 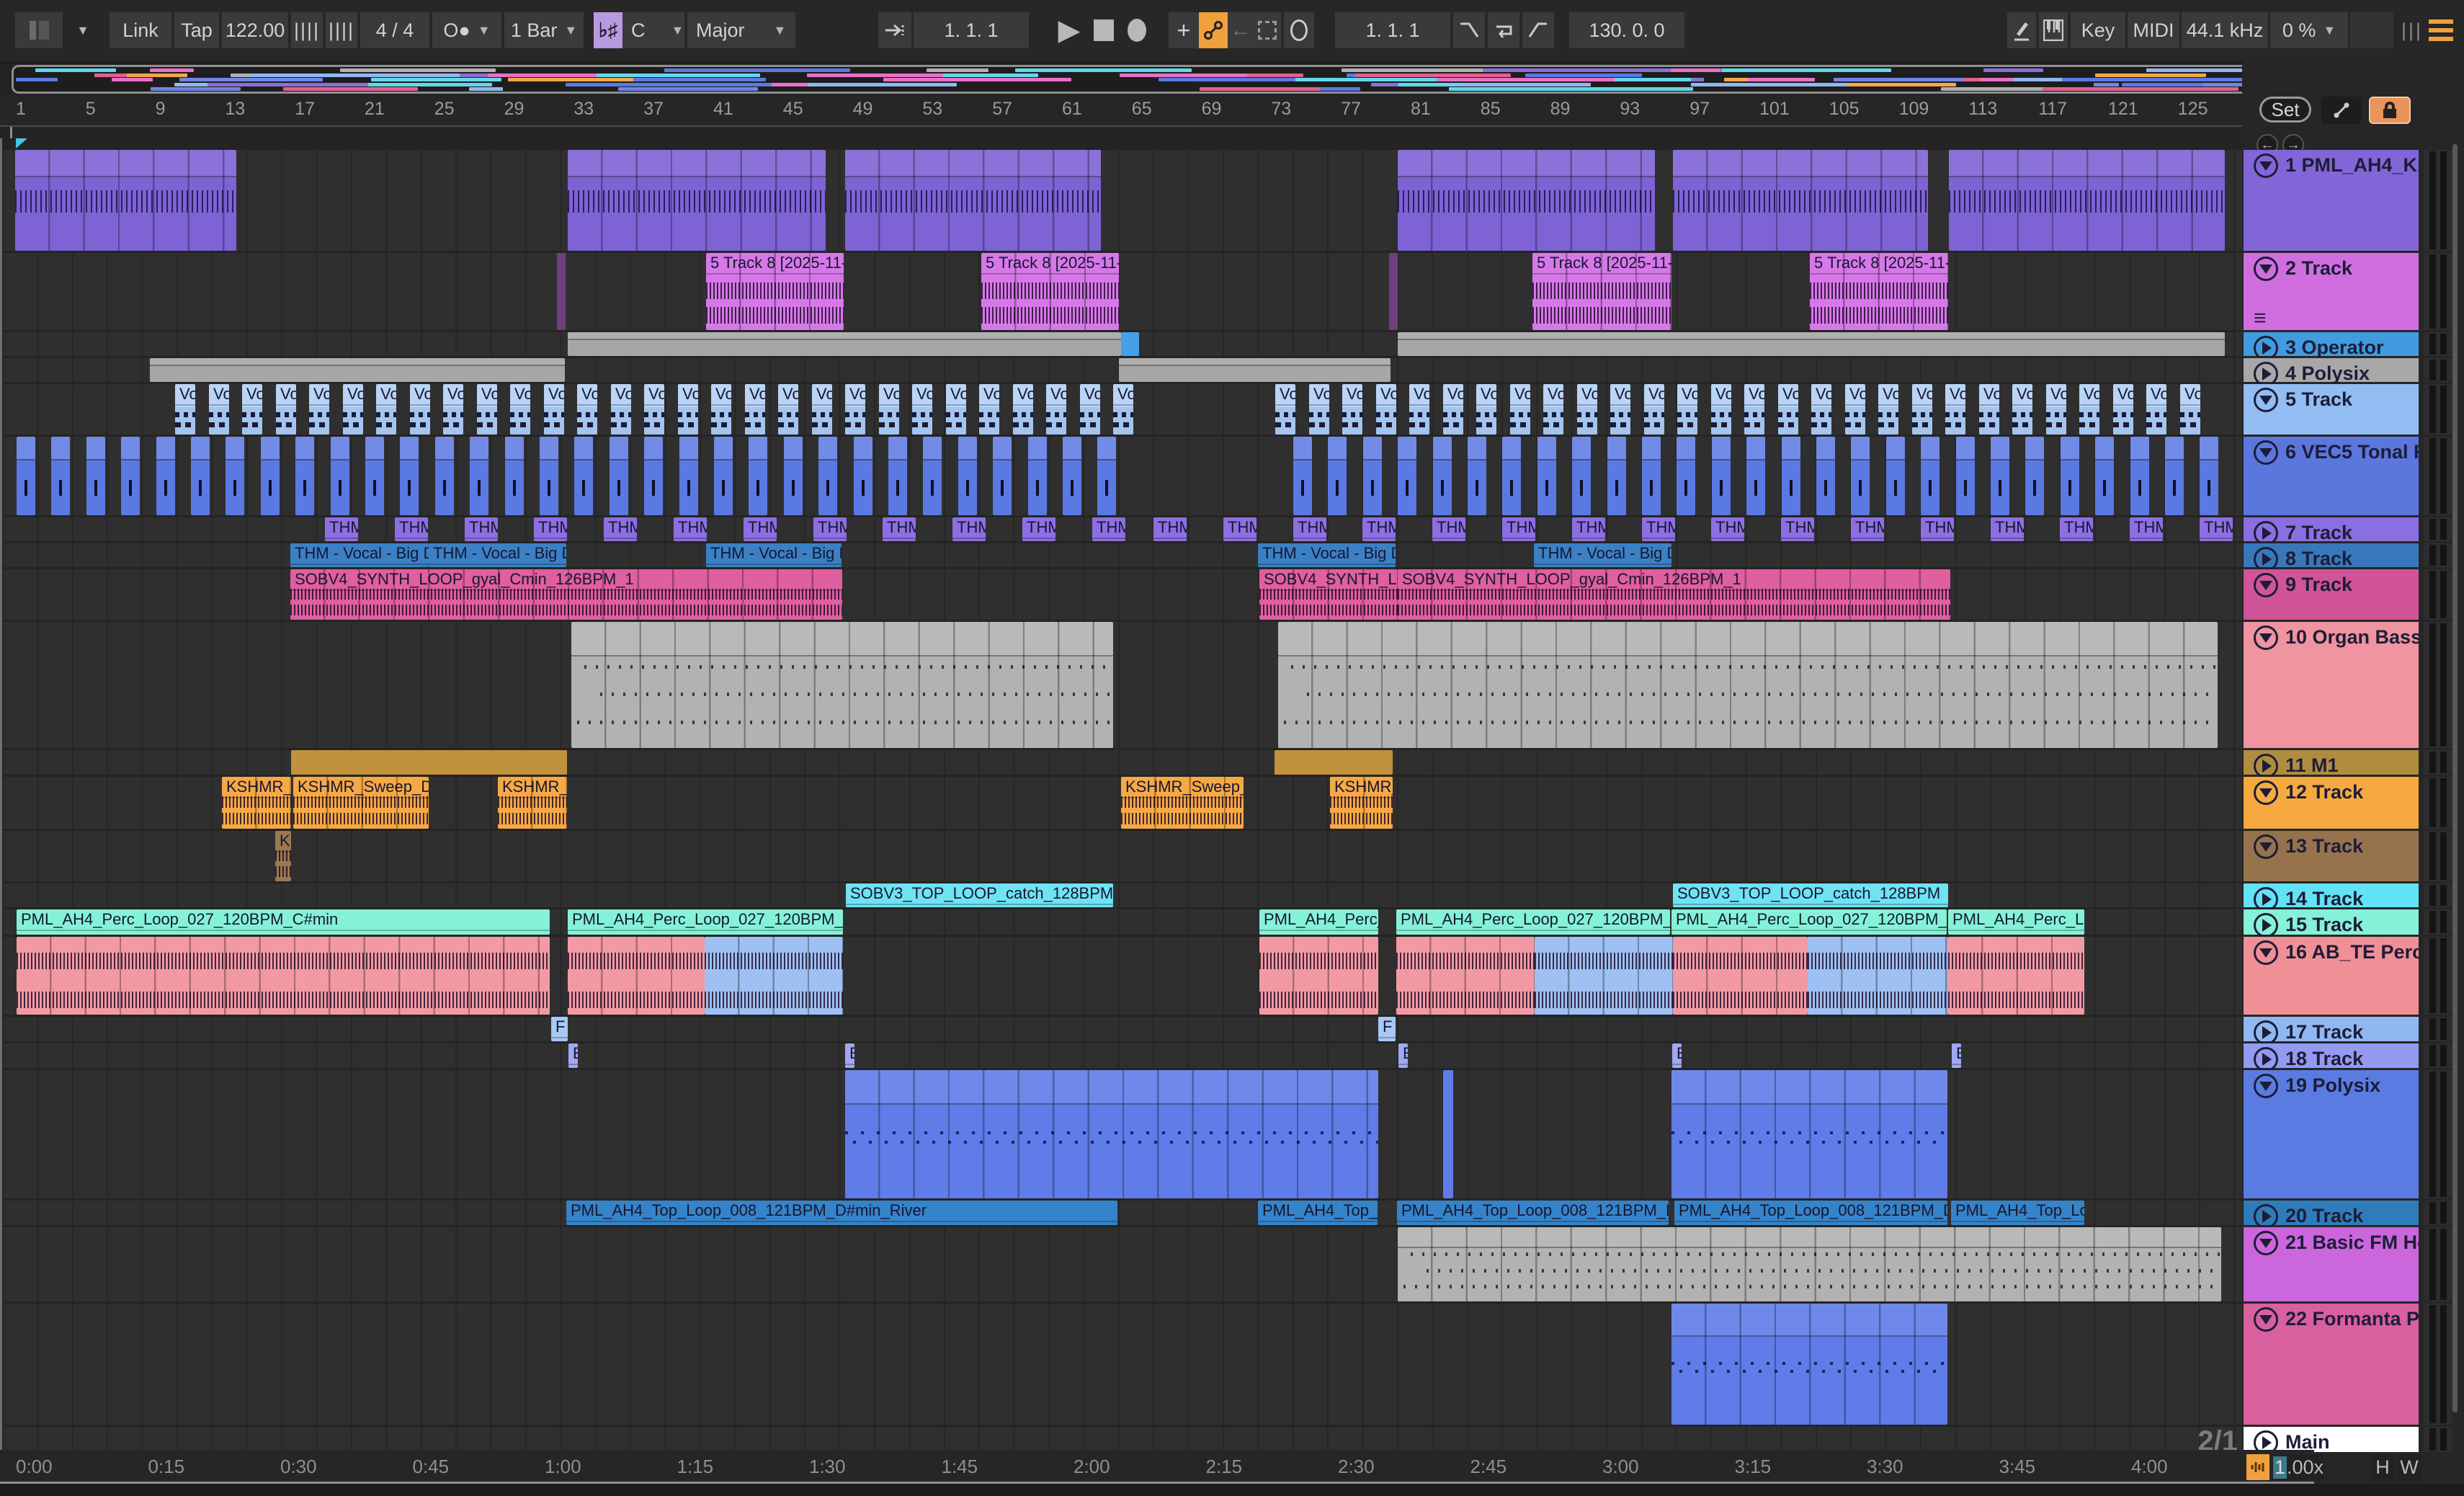 What do you see at coordinates (2298, 1467) in the screenshot?
I see `playback-speed-field: 1.00x` at bounding box center [2298, 1467].